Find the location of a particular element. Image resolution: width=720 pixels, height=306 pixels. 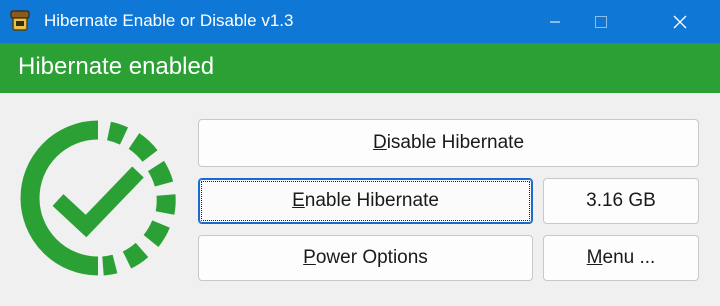

enable-label: nable Hibernate is located at coordinates (371, 200).